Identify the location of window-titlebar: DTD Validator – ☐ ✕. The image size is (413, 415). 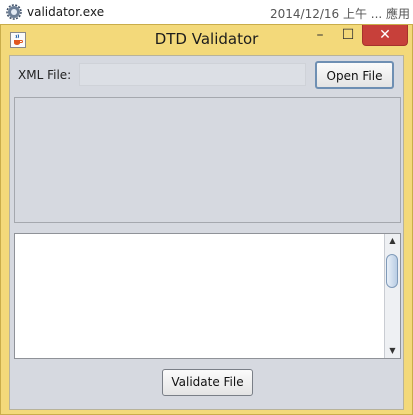
(206, 40).